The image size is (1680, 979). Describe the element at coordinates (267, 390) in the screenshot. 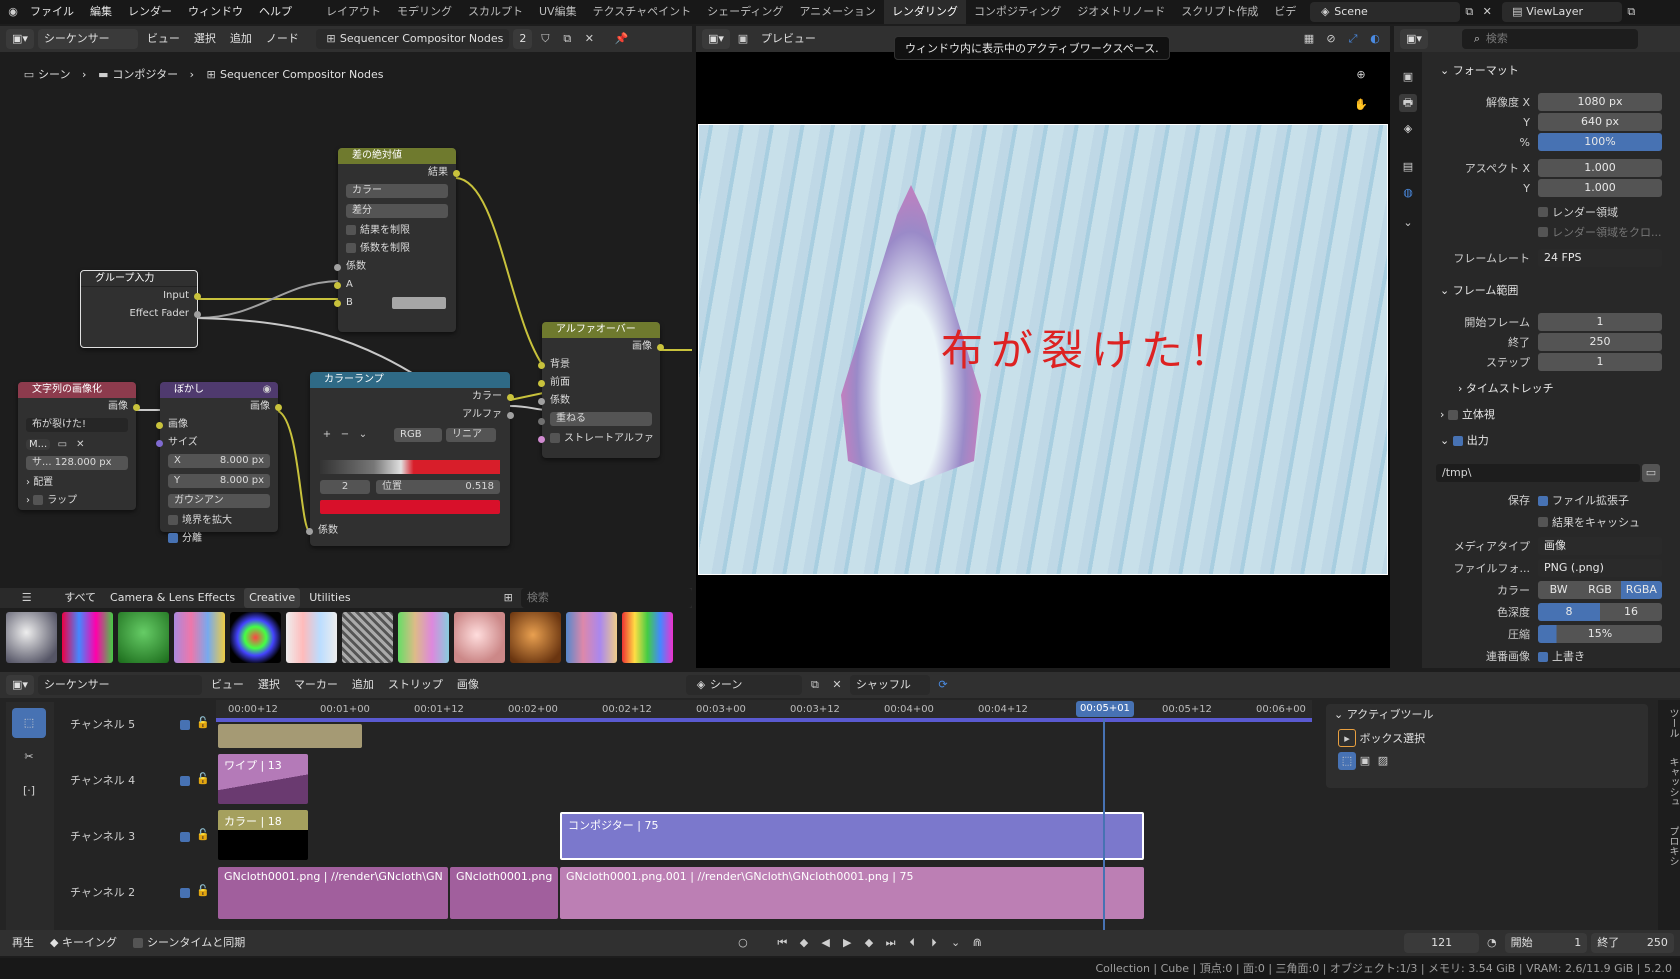

I see `eye-icon: ◉` at that location.